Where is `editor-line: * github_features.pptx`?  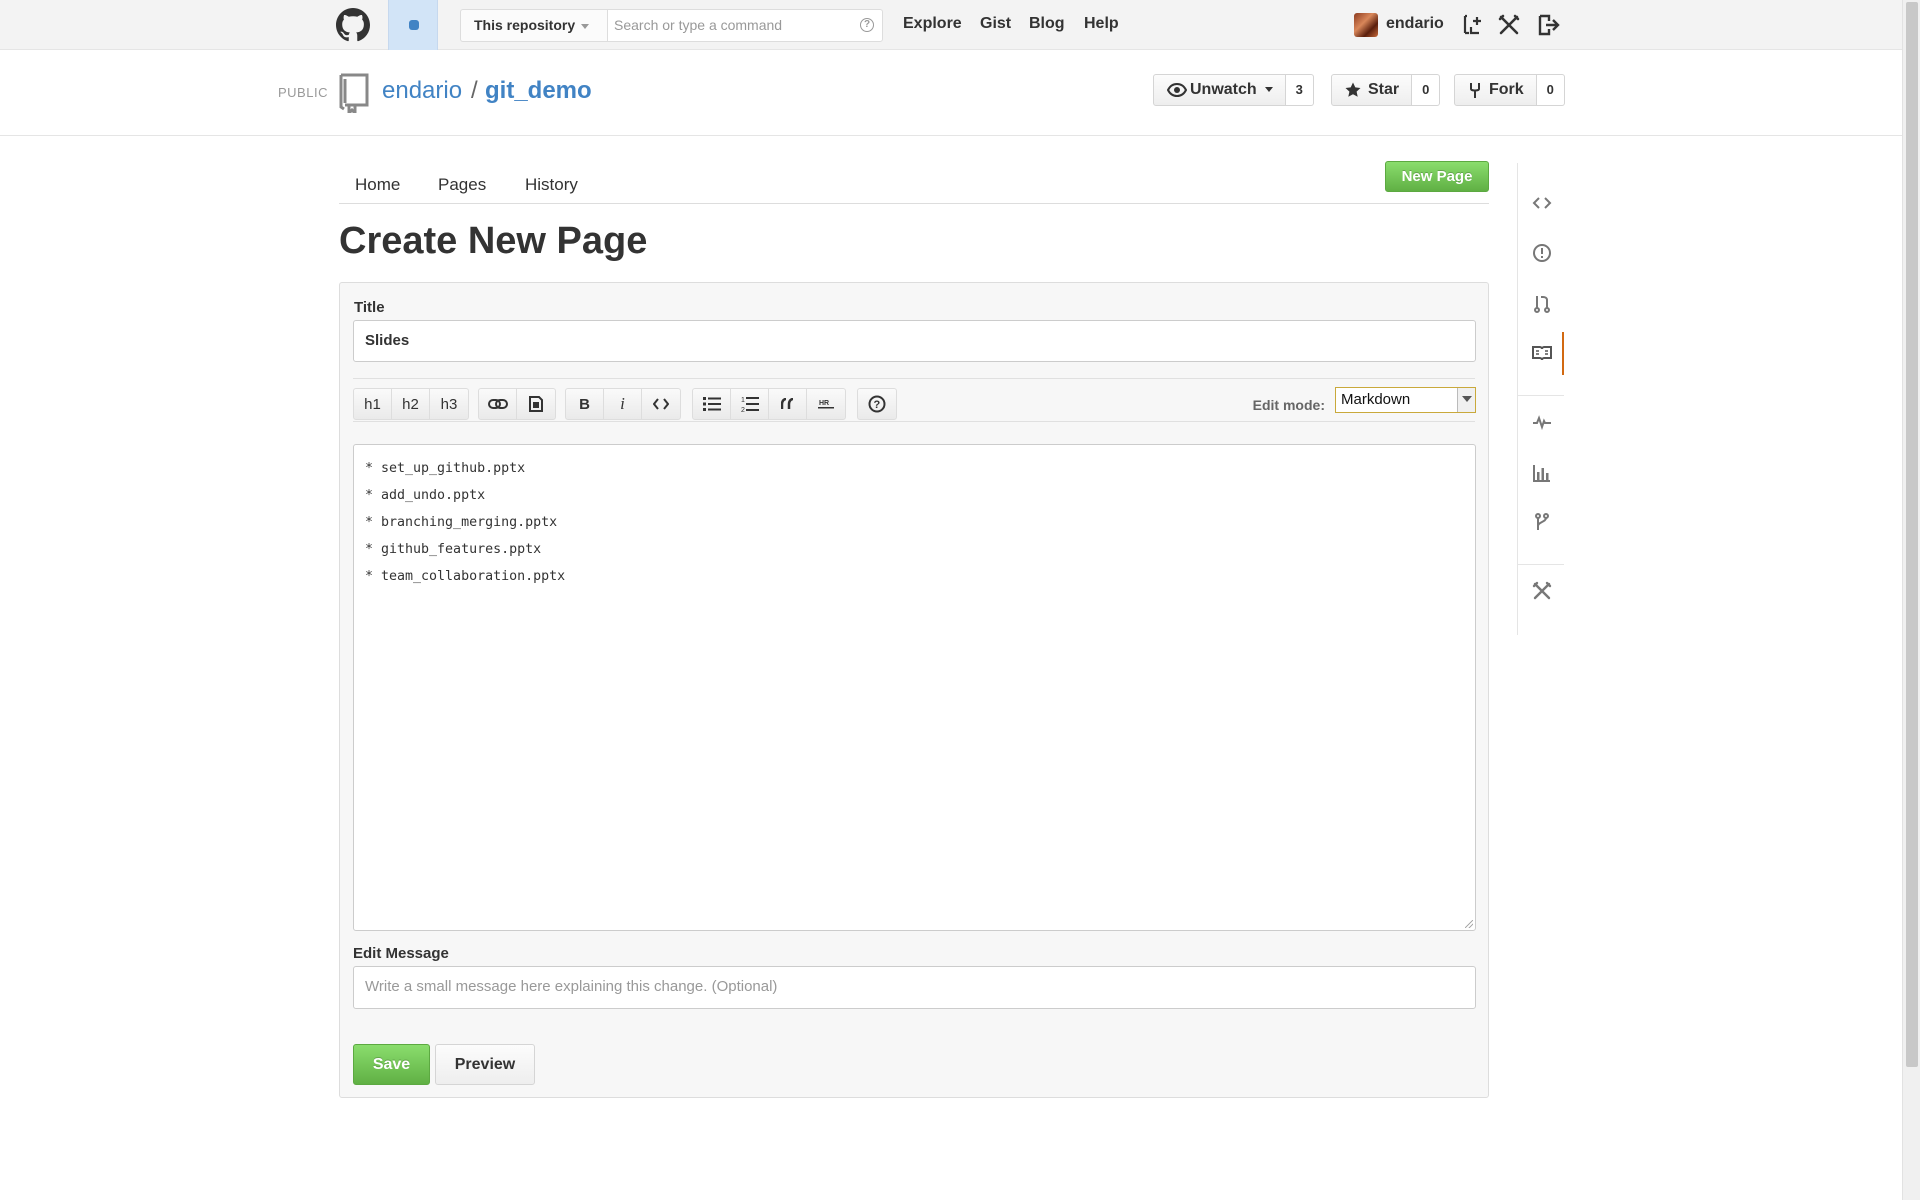
editor-line: * github_features.pptx is located at coordinates (453, 549).